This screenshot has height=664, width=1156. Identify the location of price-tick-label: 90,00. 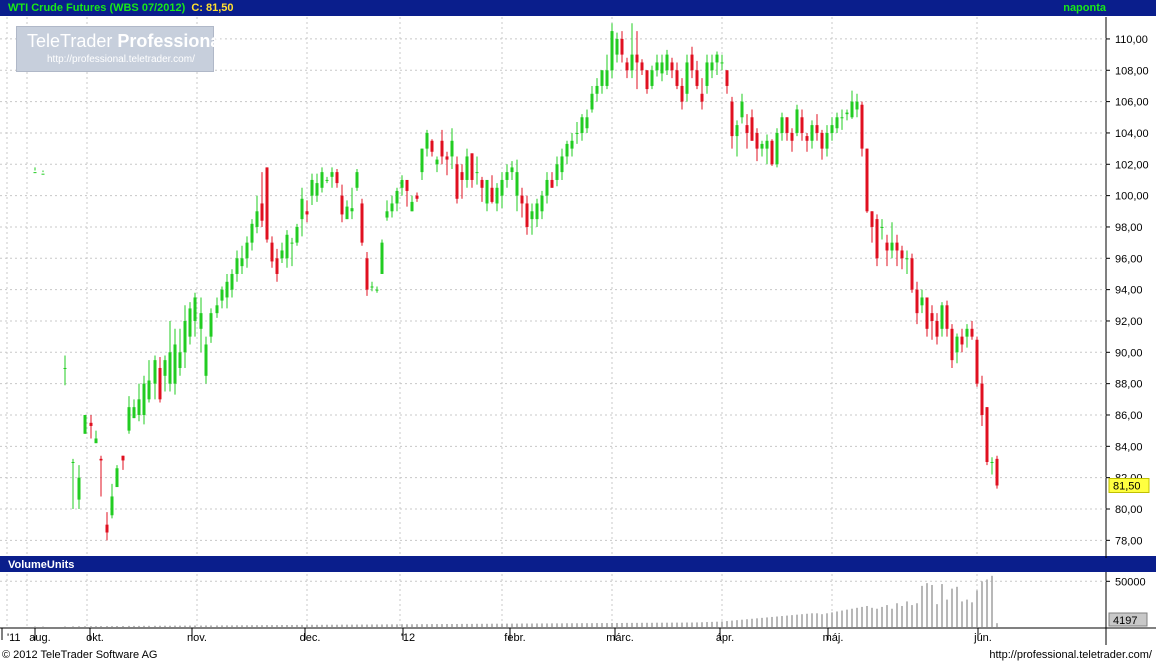
(1129, 353).